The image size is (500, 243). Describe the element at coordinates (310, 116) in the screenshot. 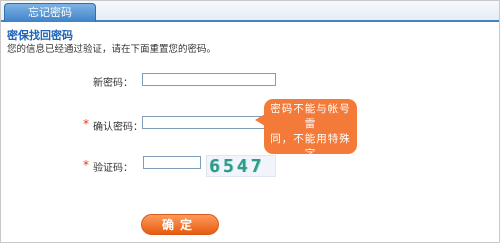

I see `tooltip-line: 密码不能与帐号雷` at that location.